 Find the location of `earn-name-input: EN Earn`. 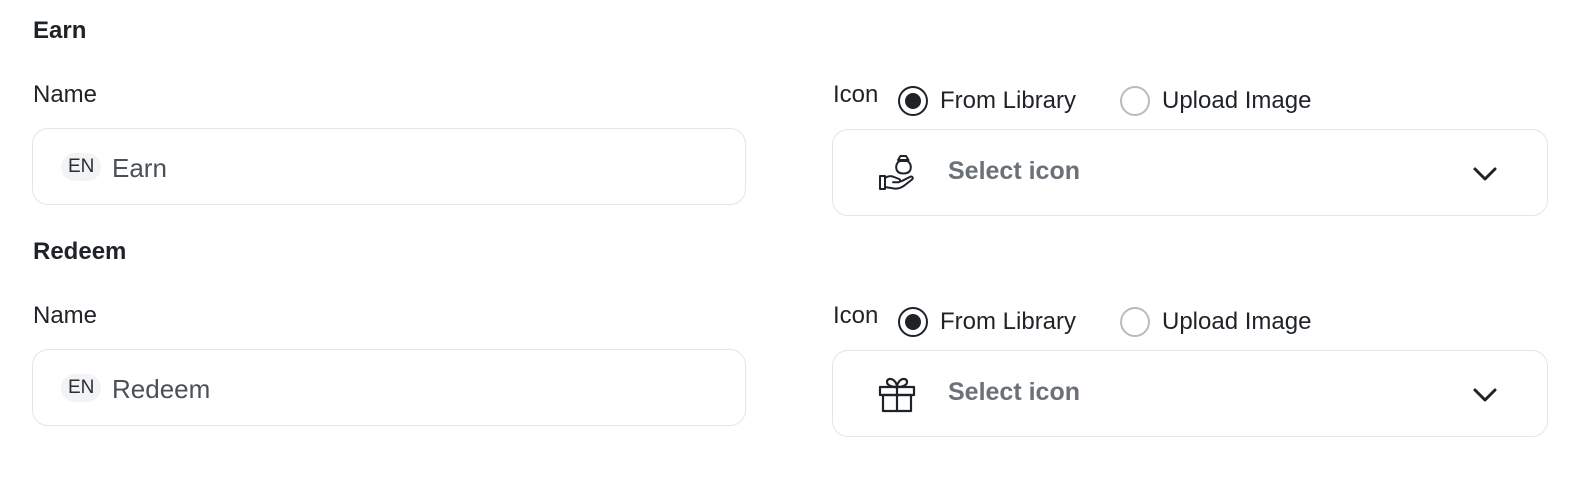

earn-name-input: EN Earn is located at coordinates (389, 166).